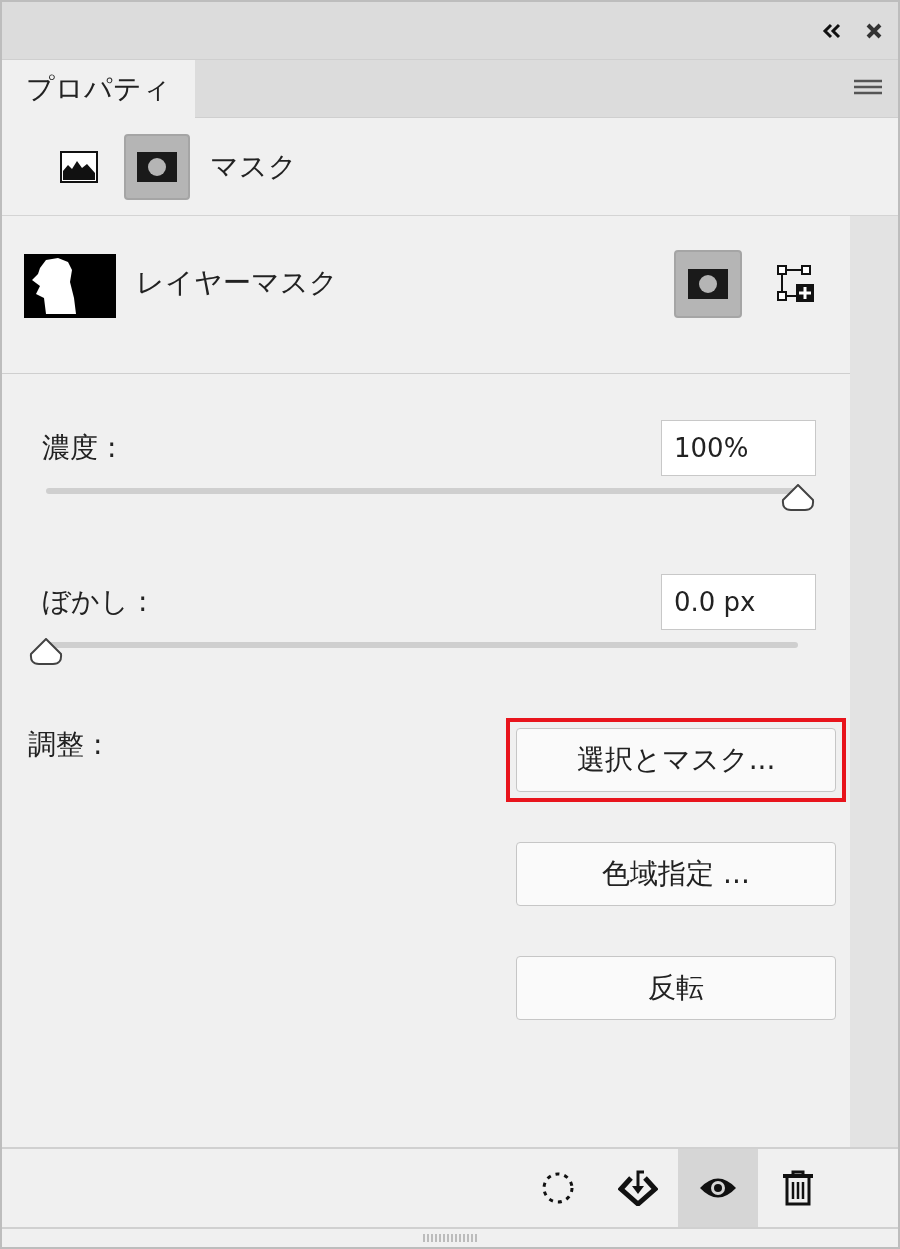  I want to click on trash-icon, so click(798, 1188).